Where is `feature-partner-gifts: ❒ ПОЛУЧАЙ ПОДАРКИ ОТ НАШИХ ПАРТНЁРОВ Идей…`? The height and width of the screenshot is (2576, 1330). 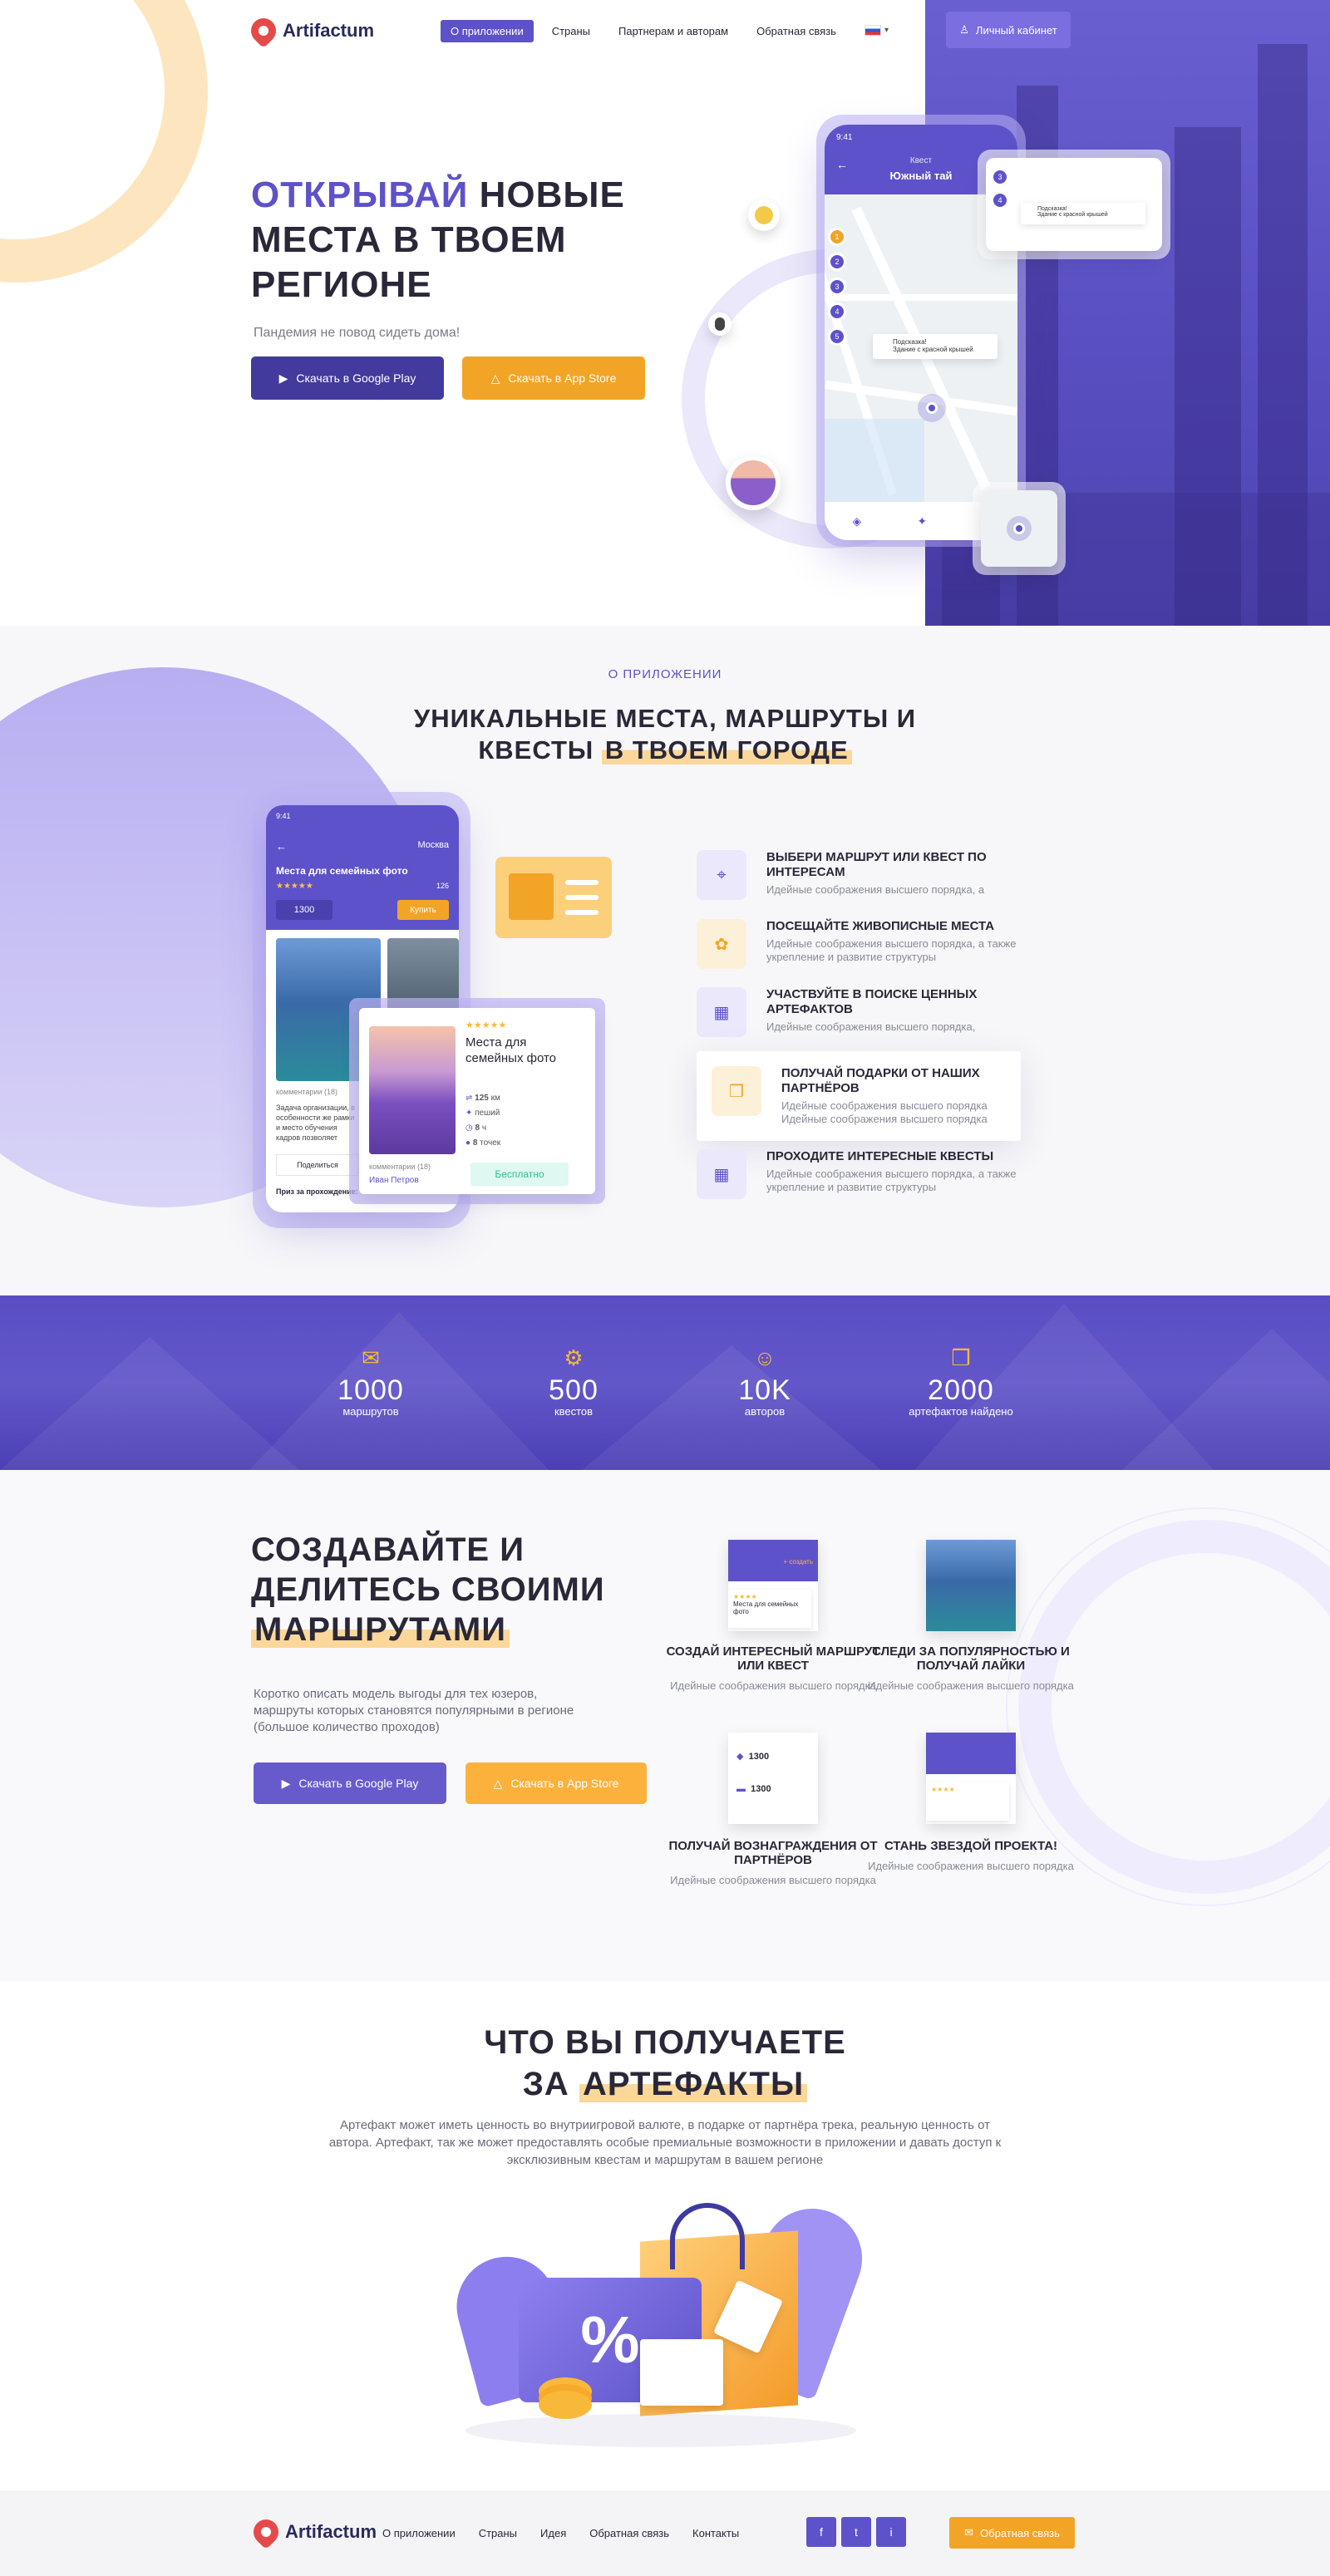
feature-partner-gifts: ❒ ПОЛУЧАЙ ПОДАРКИ ОТ НАШИХ ПАРТНЁРОВ Идей… is located at coordinates (859, 1096).